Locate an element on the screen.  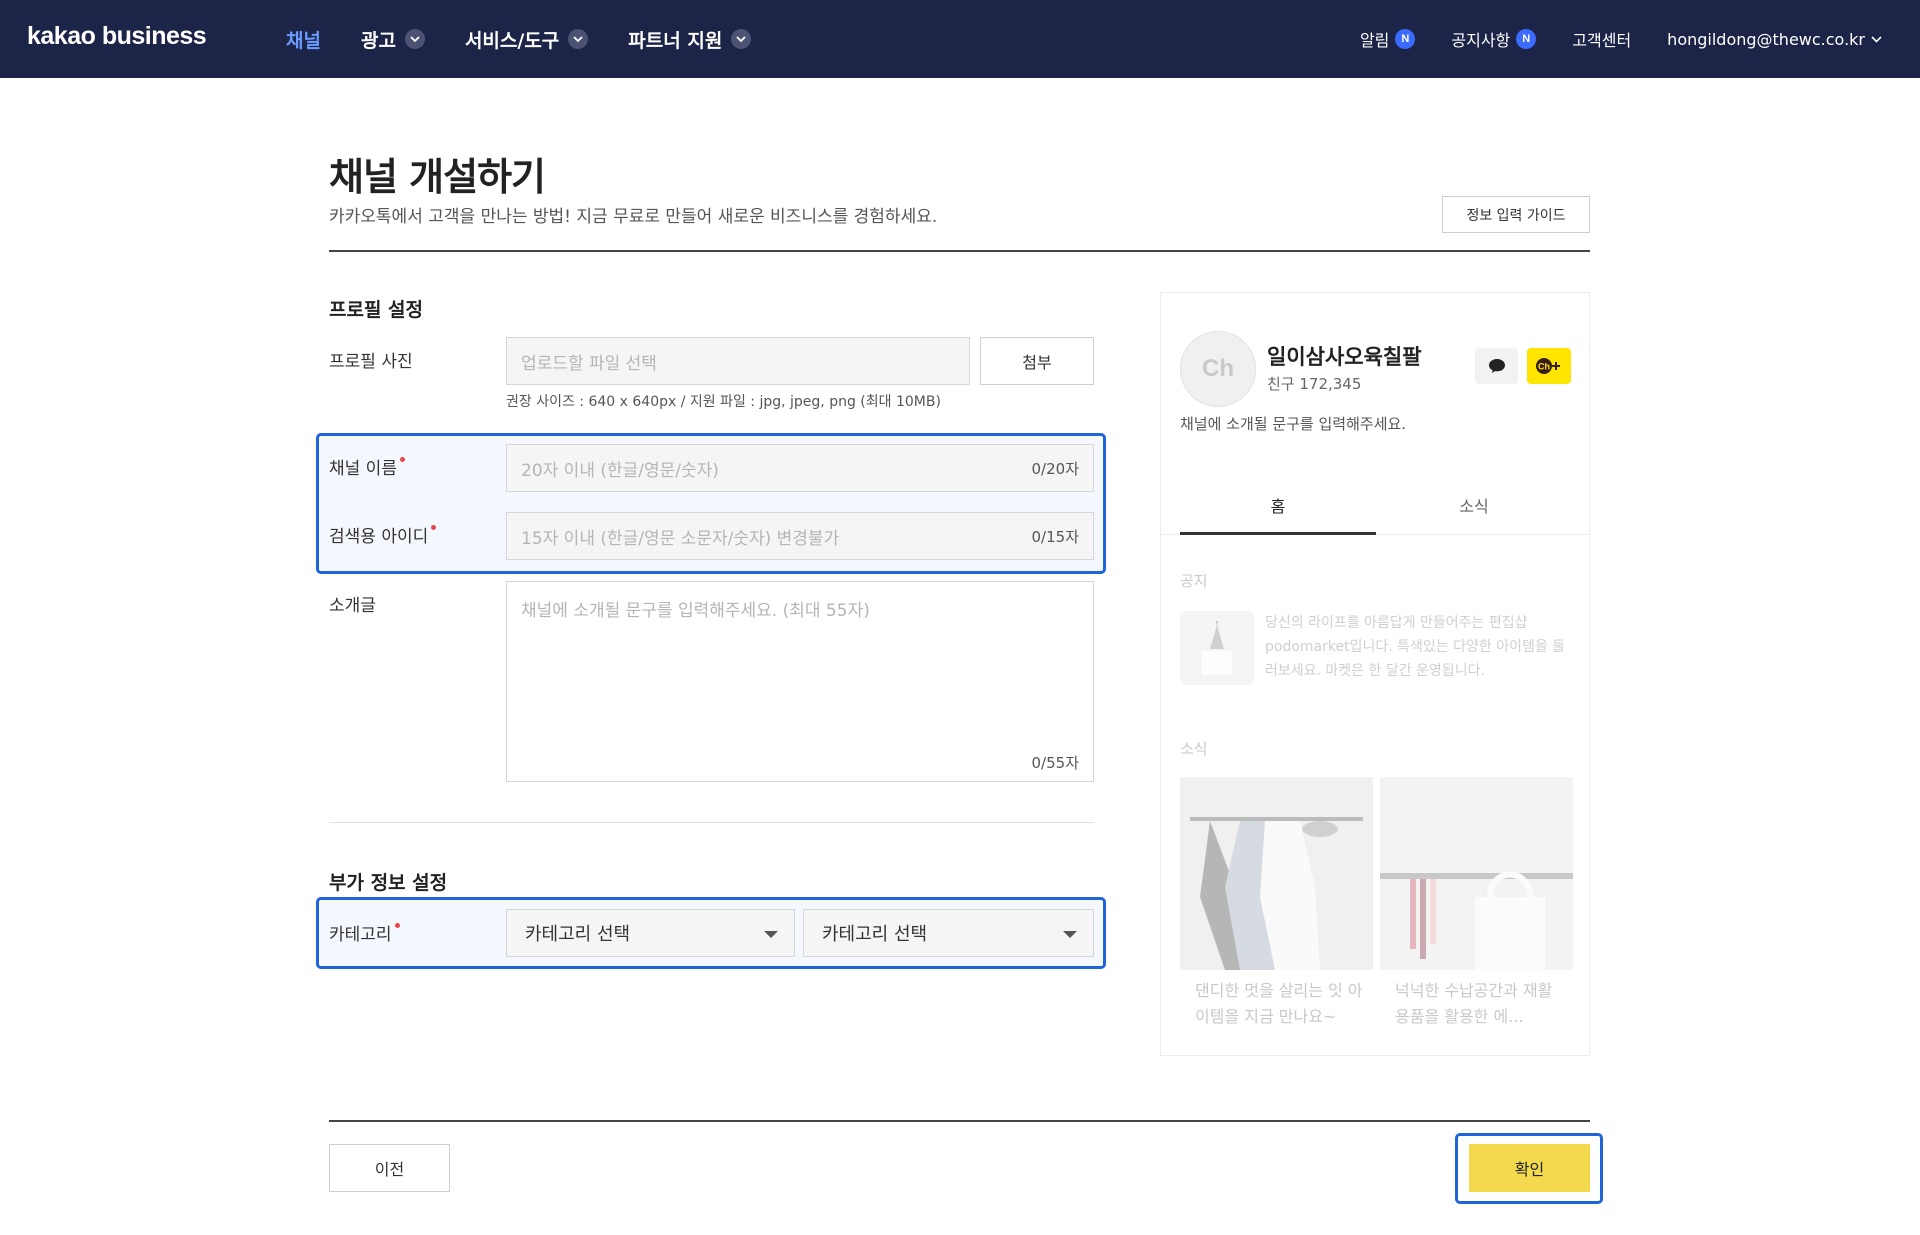
preview-description: 채널에 소개될 문구를 입력해주세요. is located at coordinates (1293, 424).